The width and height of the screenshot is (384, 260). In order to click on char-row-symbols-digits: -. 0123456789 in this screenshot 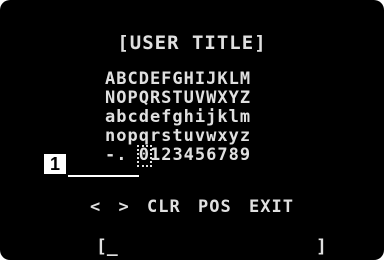, I will do `click(178, 156)`.